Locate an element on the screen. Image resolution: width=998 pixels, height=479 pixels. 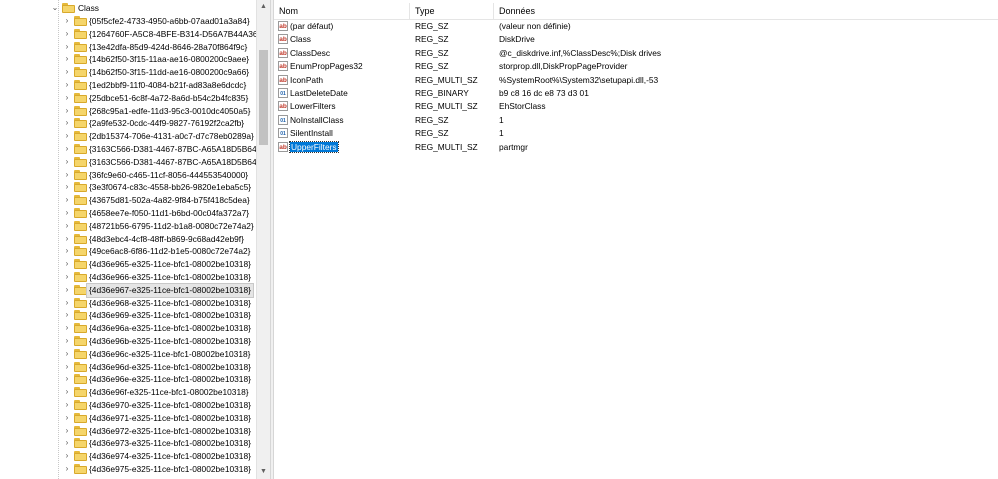
value-name: (par défaut) is located at coordinates (312, 26).